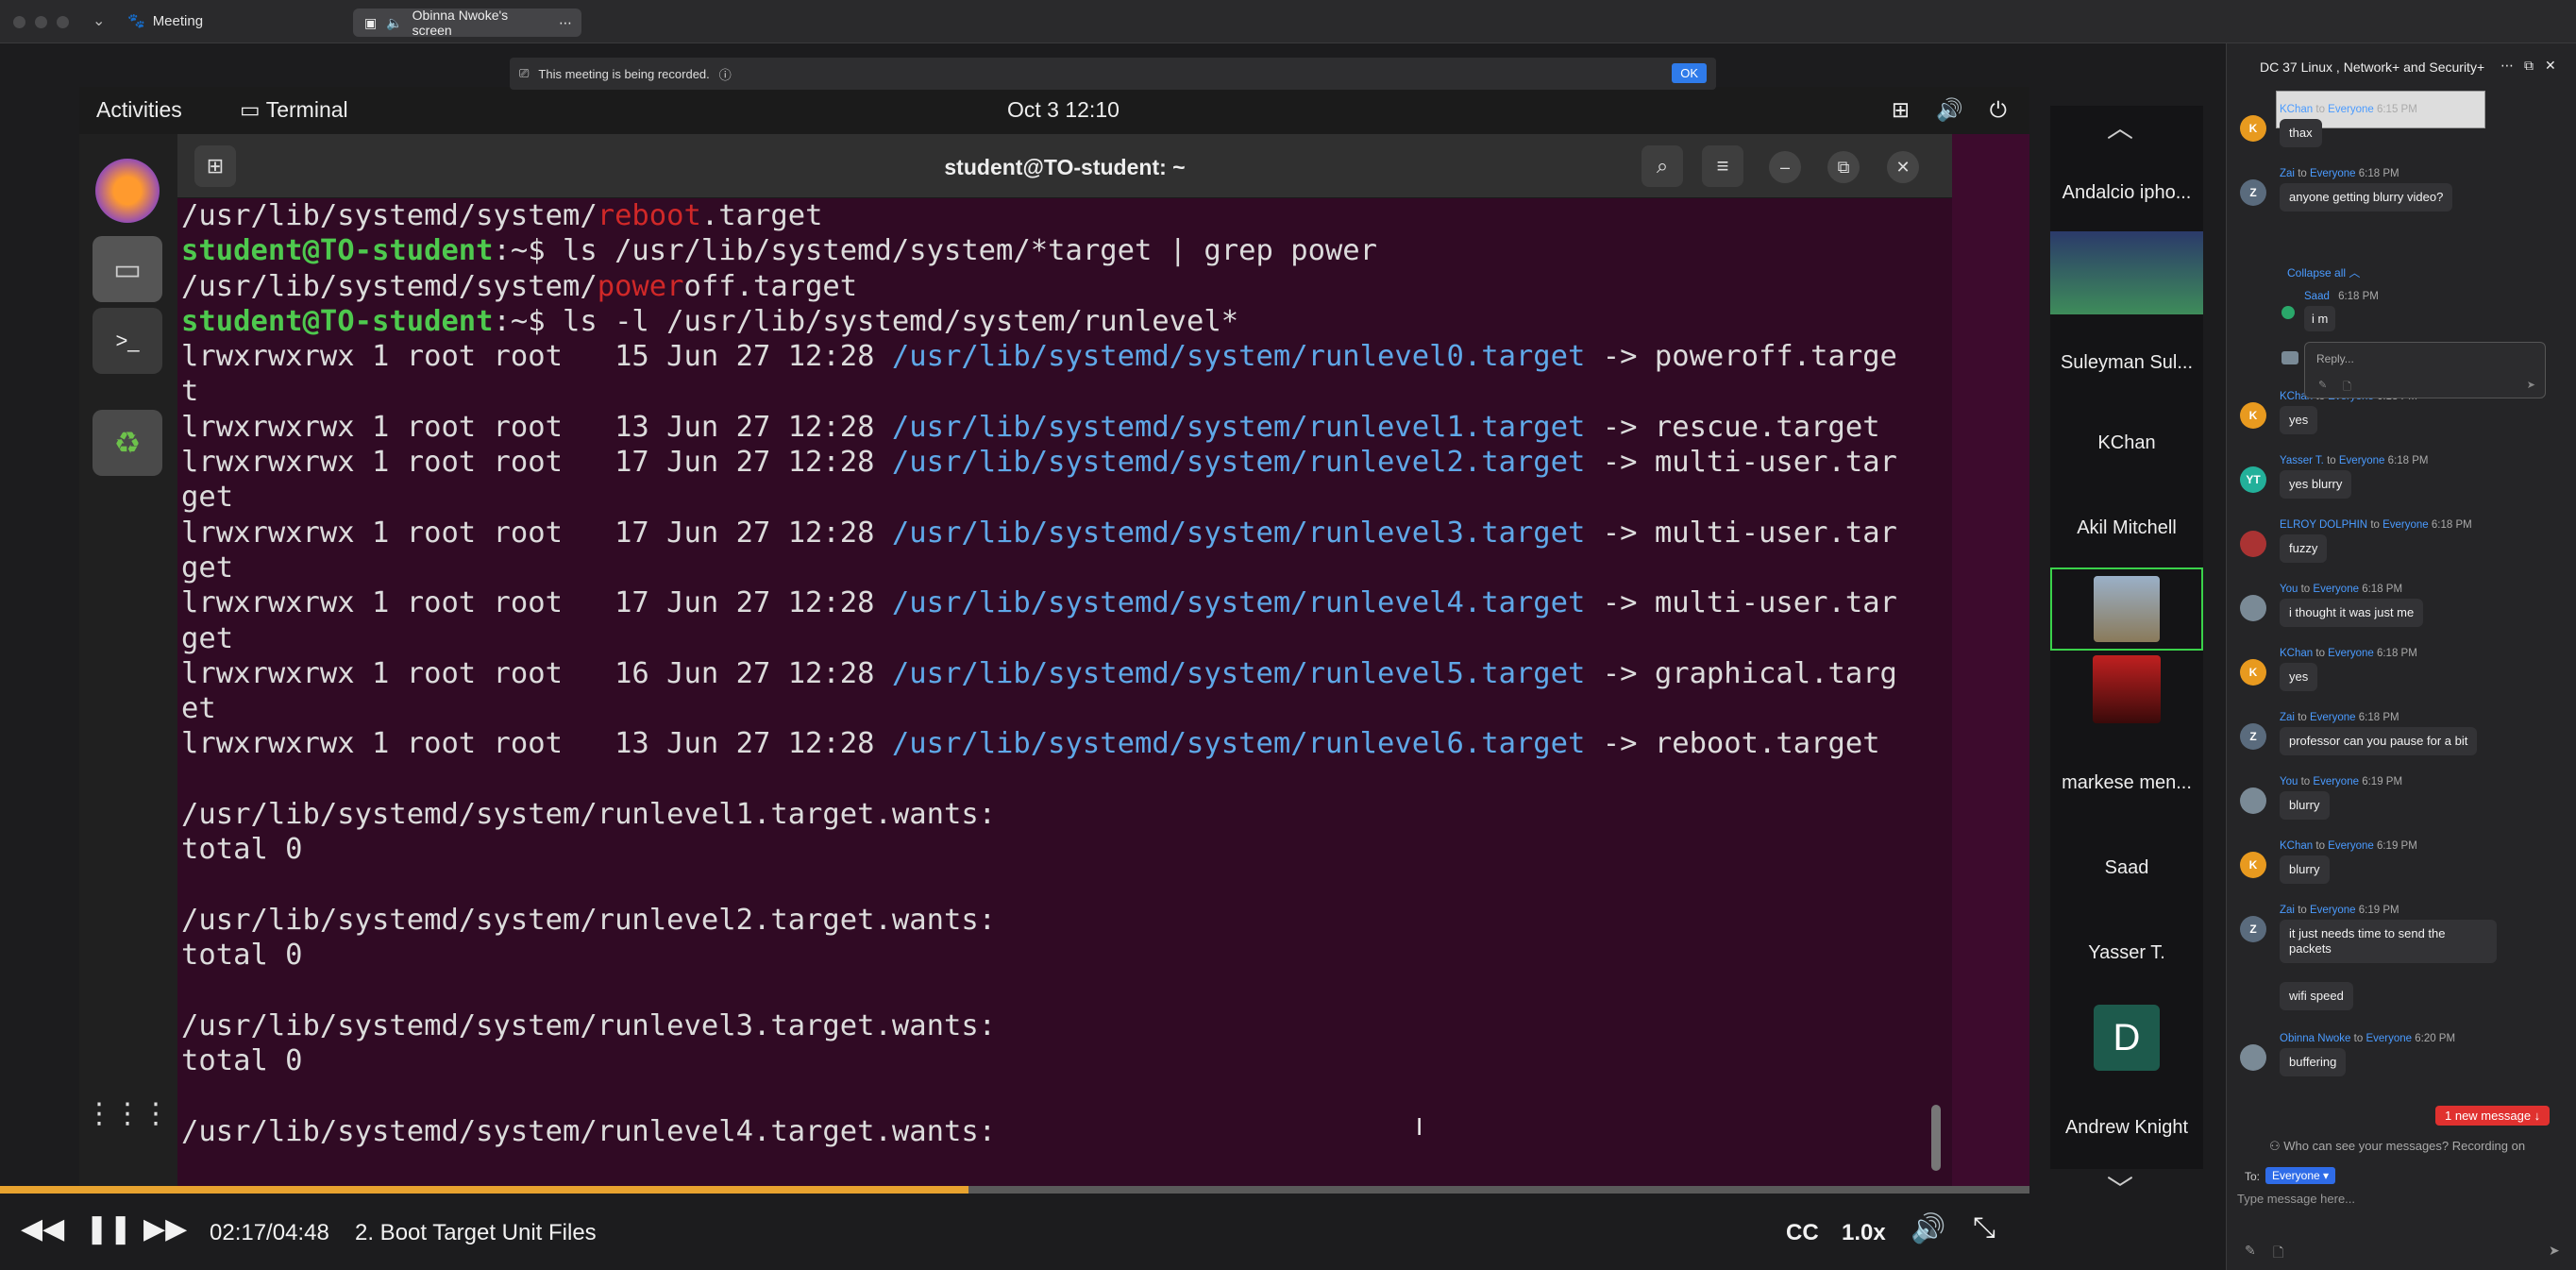 Image resolution: width=2576 pixels, height=1270 pixels. I want to click on system-tray: ⊞ 🔊 ⏻, so click(1949, 110).